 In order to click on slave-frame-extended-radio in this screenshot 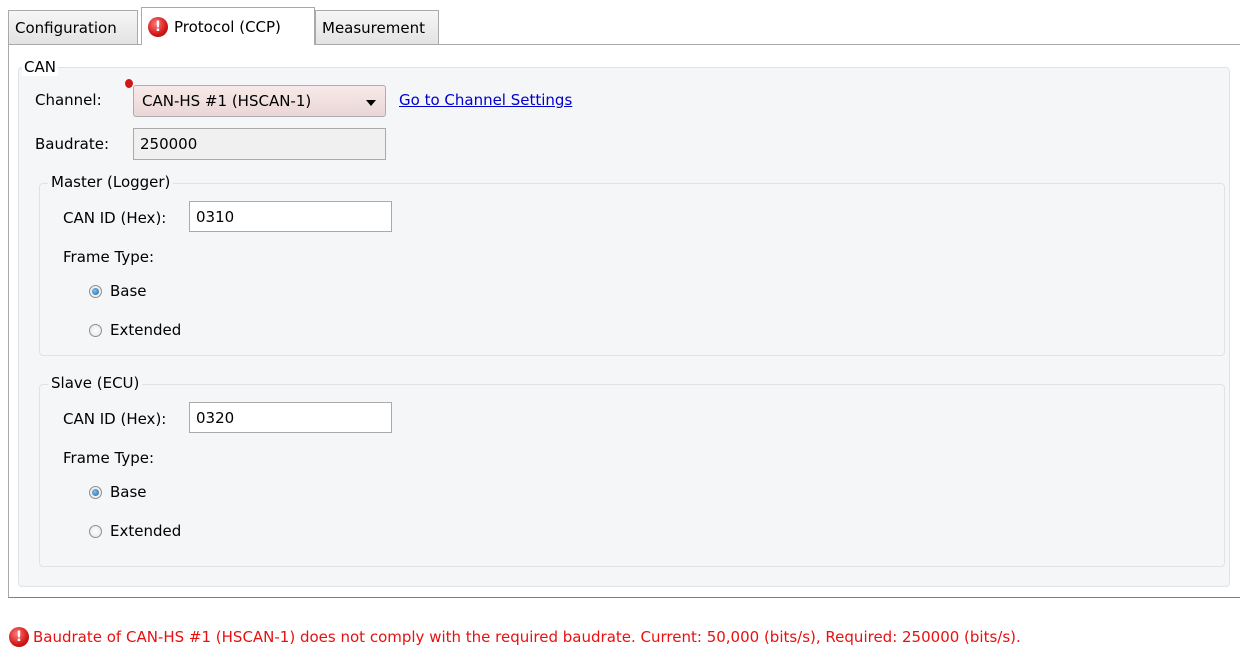, I will do `click(95, 531)`.